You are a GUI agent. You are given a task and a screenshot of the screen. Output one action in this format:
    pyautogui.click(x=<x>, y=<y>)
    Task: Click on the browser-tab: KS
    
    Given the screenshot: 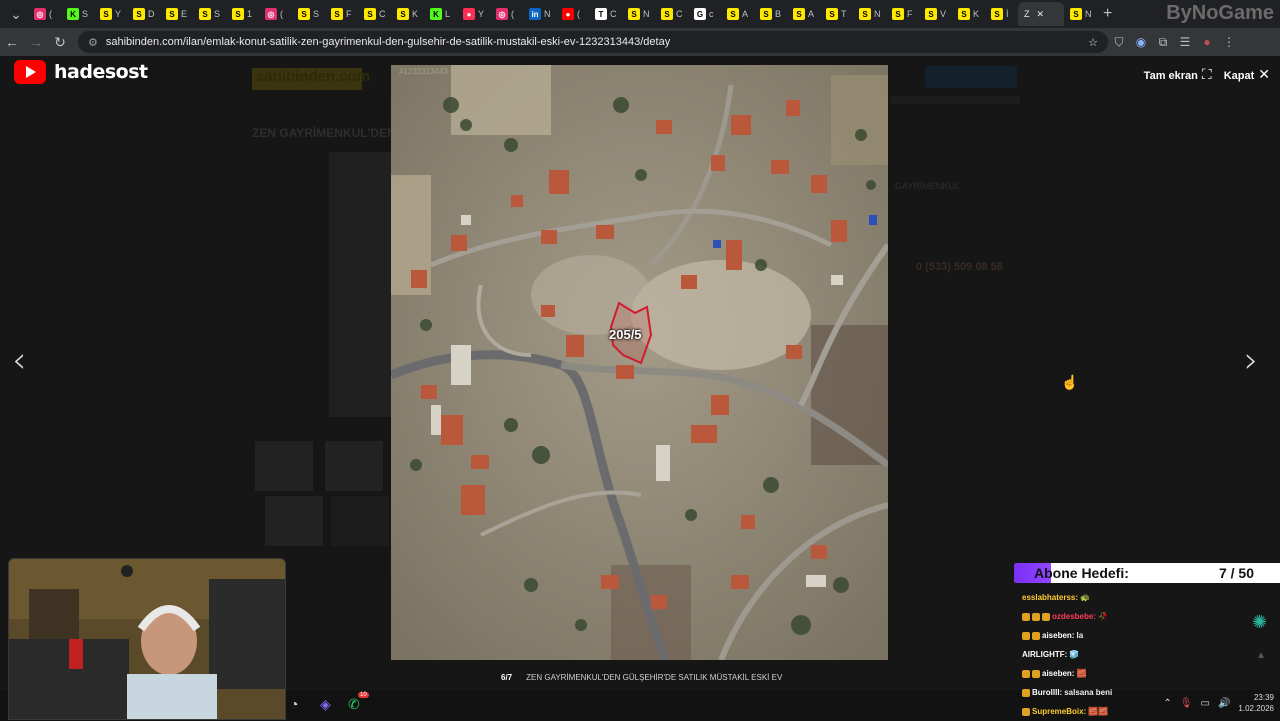 What is the action you would take?
    pyautogui.click(x=77, y=14)
    